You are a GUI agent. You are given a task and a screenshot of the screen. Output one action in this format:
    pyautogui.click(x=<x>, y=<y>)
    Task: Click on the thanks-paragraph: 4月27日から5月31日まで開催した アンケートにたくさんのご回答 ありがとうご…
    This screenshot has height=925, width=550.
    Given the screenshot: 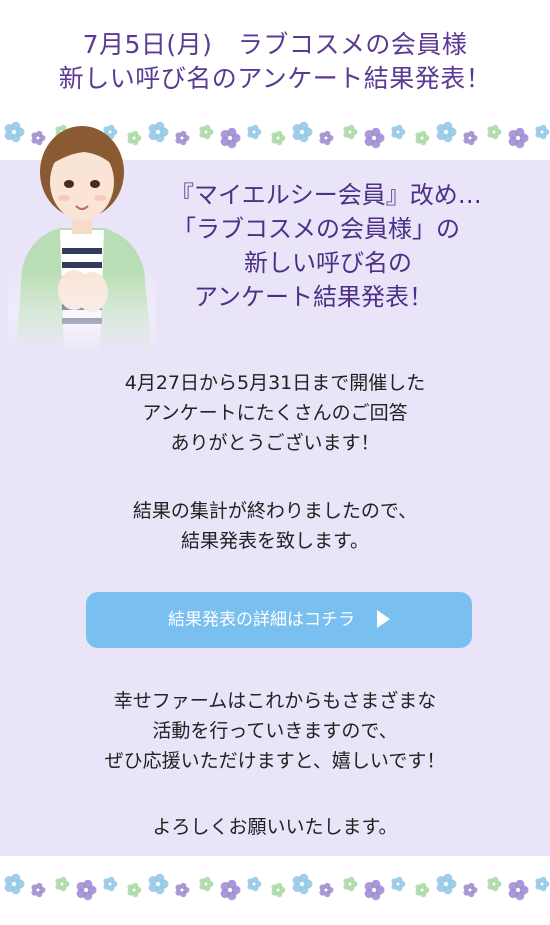 What is the action you would take?
    pyautogui.click(x=275, y=413)
    